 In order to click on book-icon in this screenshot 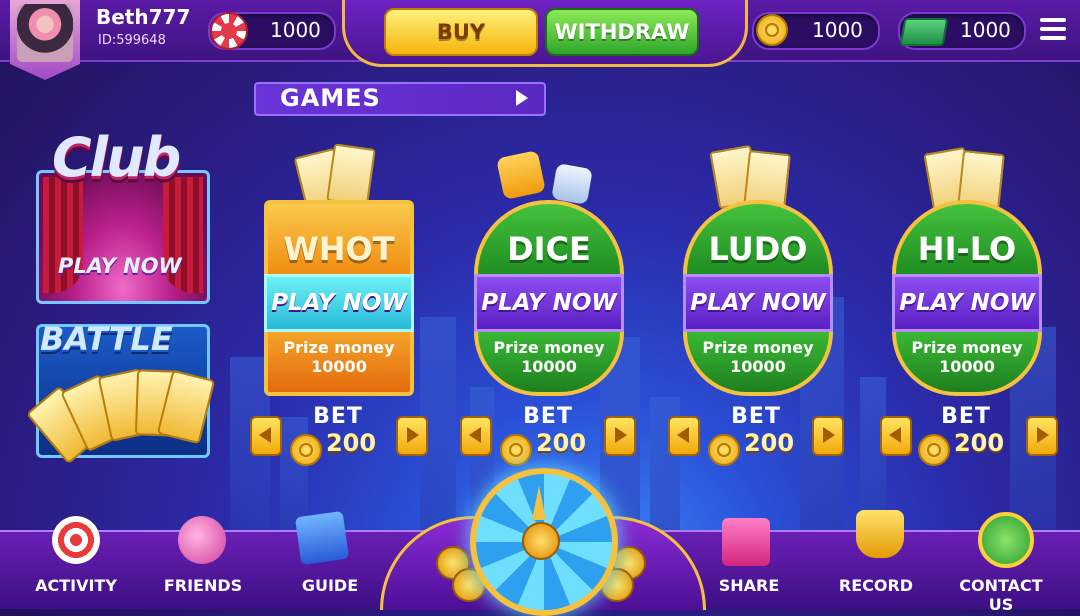, I will do `click(322, 538)`.